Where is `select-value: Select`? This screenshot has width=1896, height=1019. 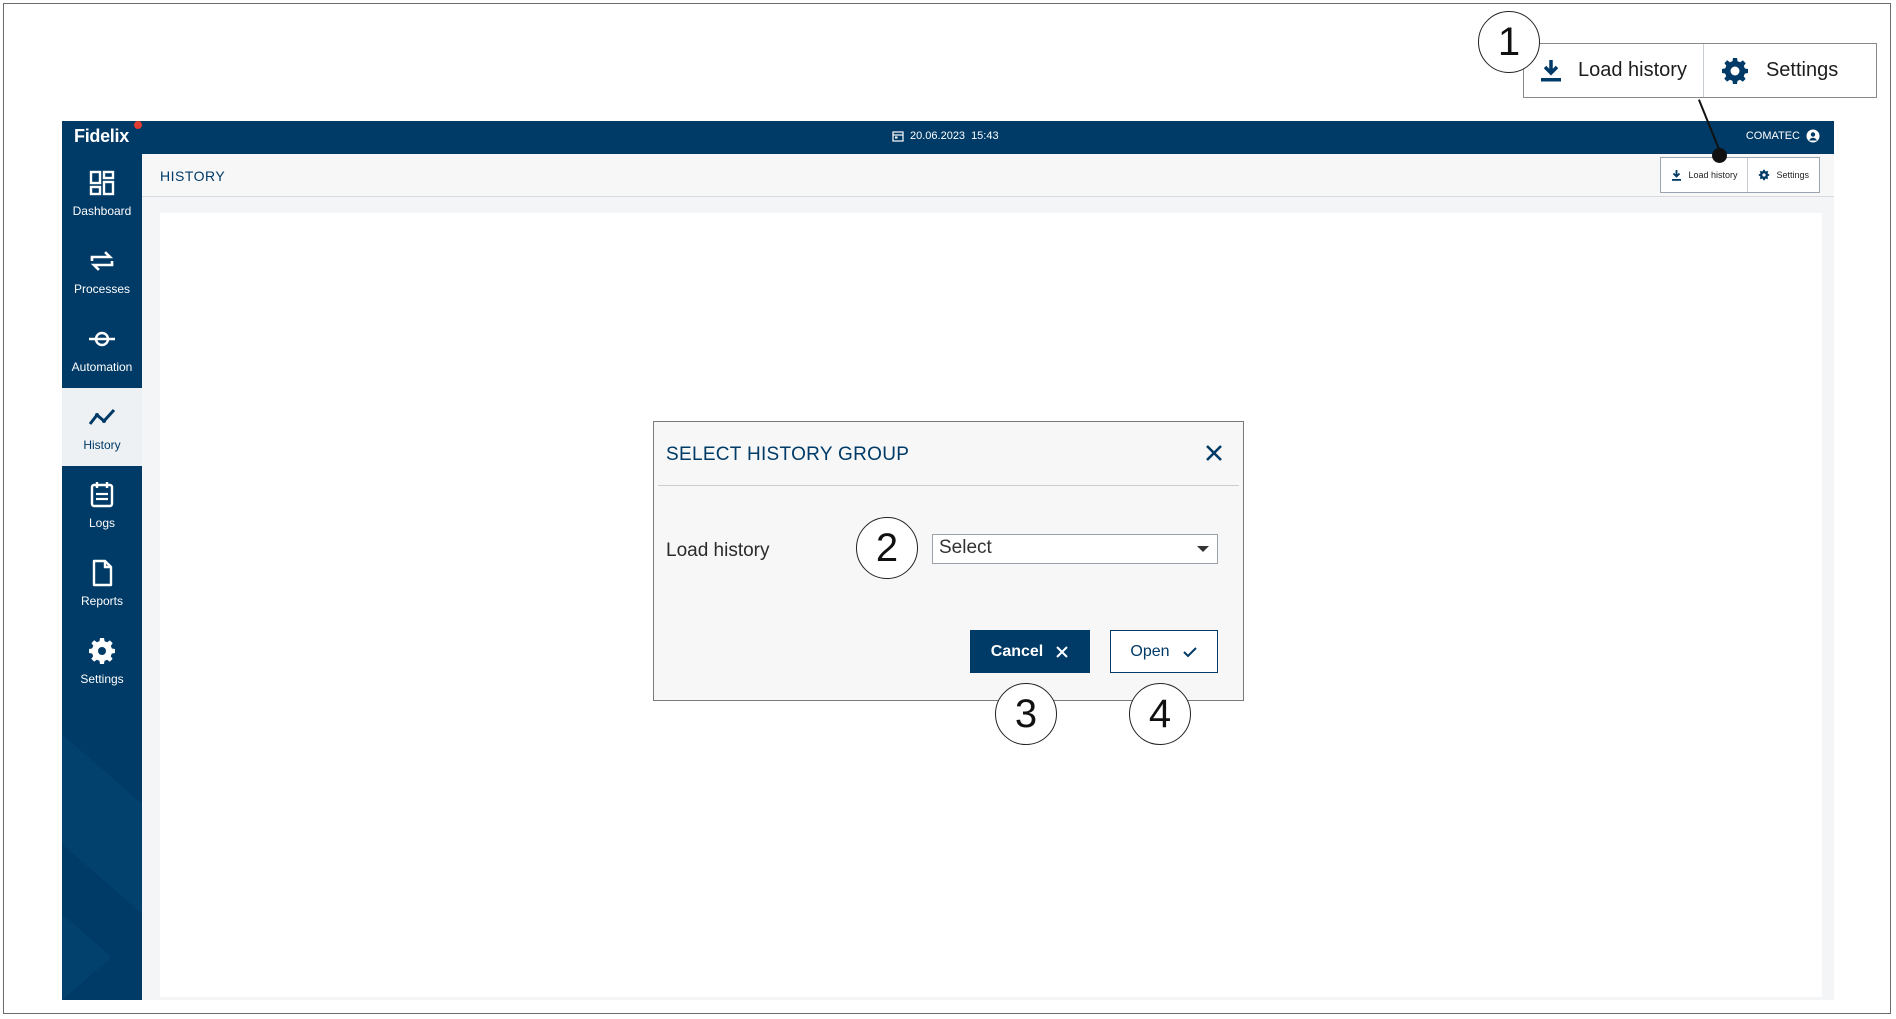
select-value: Select is located at coordinates (965, 547).